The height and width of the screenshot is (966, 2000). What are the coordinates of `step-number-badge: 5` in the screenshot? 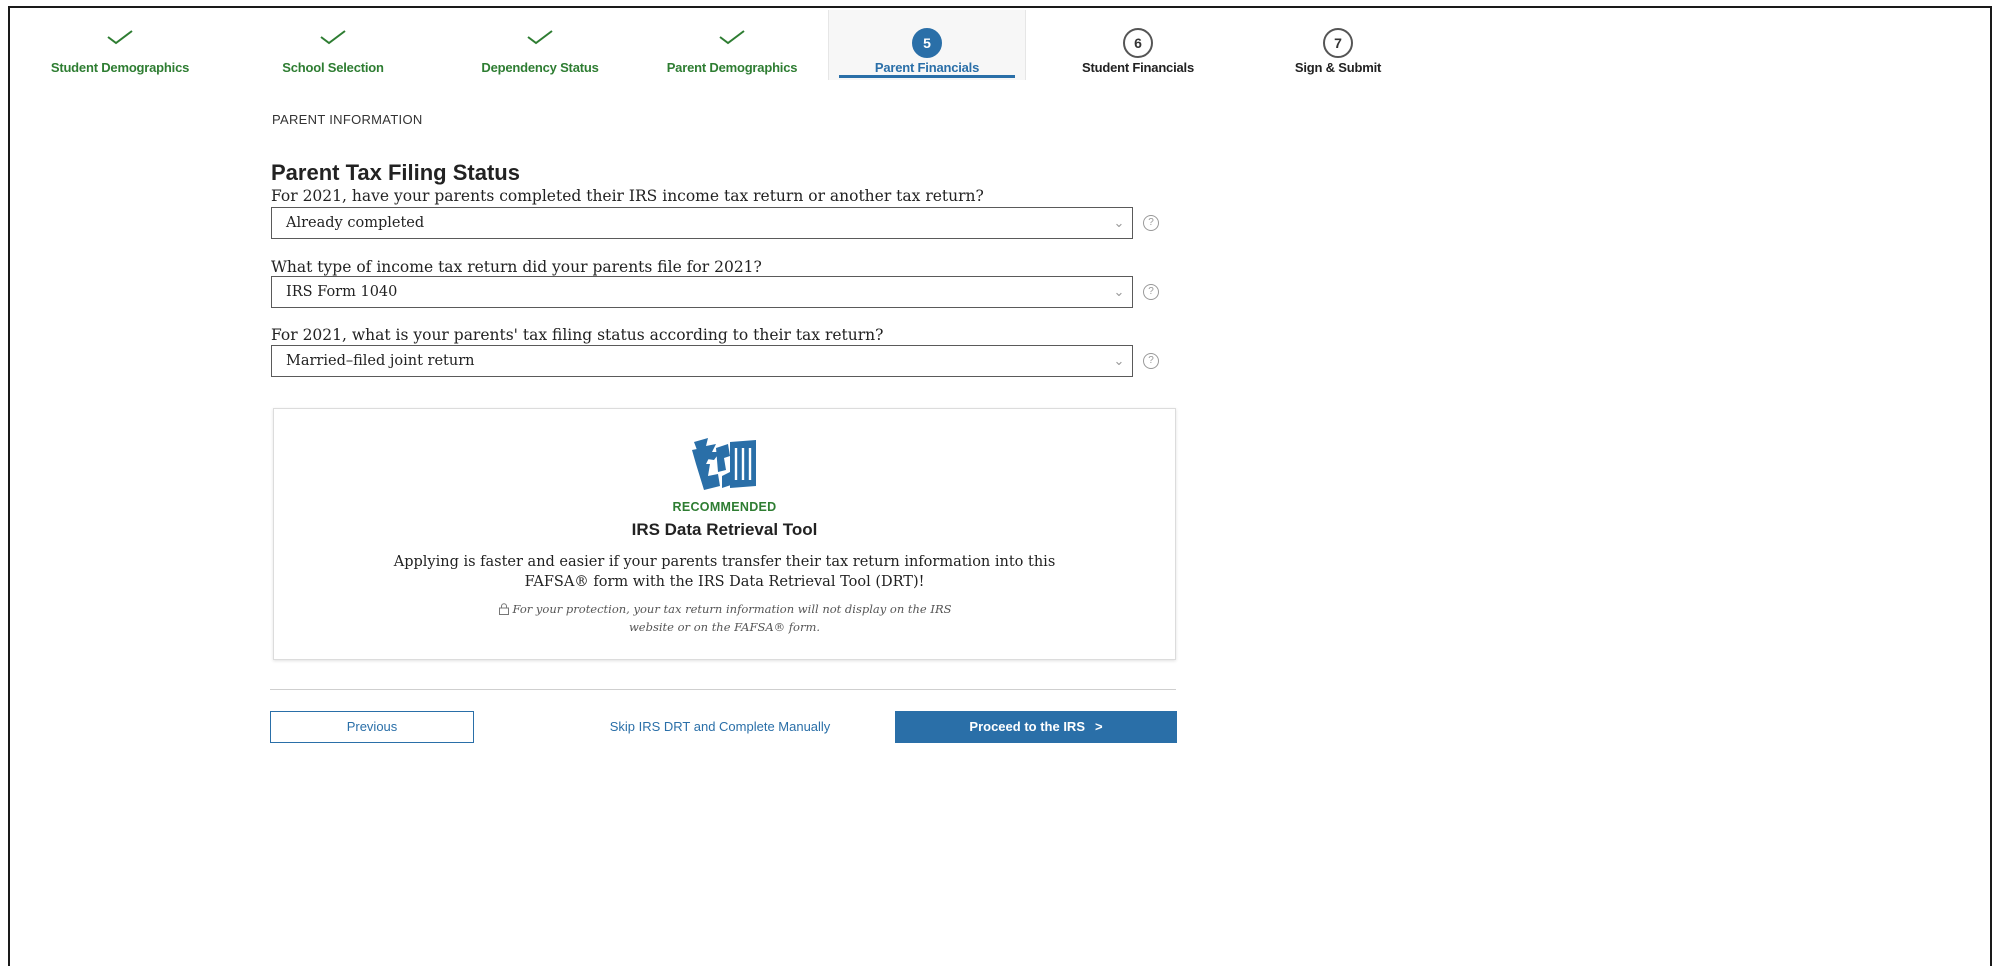 It's located at (927, 43).